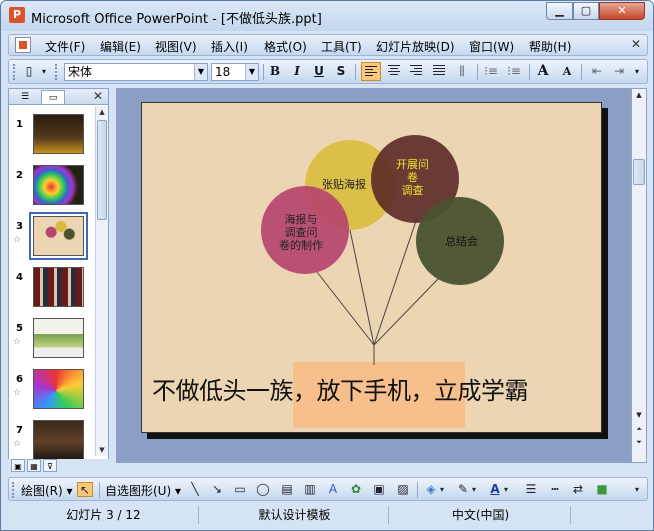 The width and height of the screenshot is (654, 531). What do you see at coordinates (341, 46) in the screenshot?
I see `menu-tools: 工具(T)` at bounding box center [341, 46].